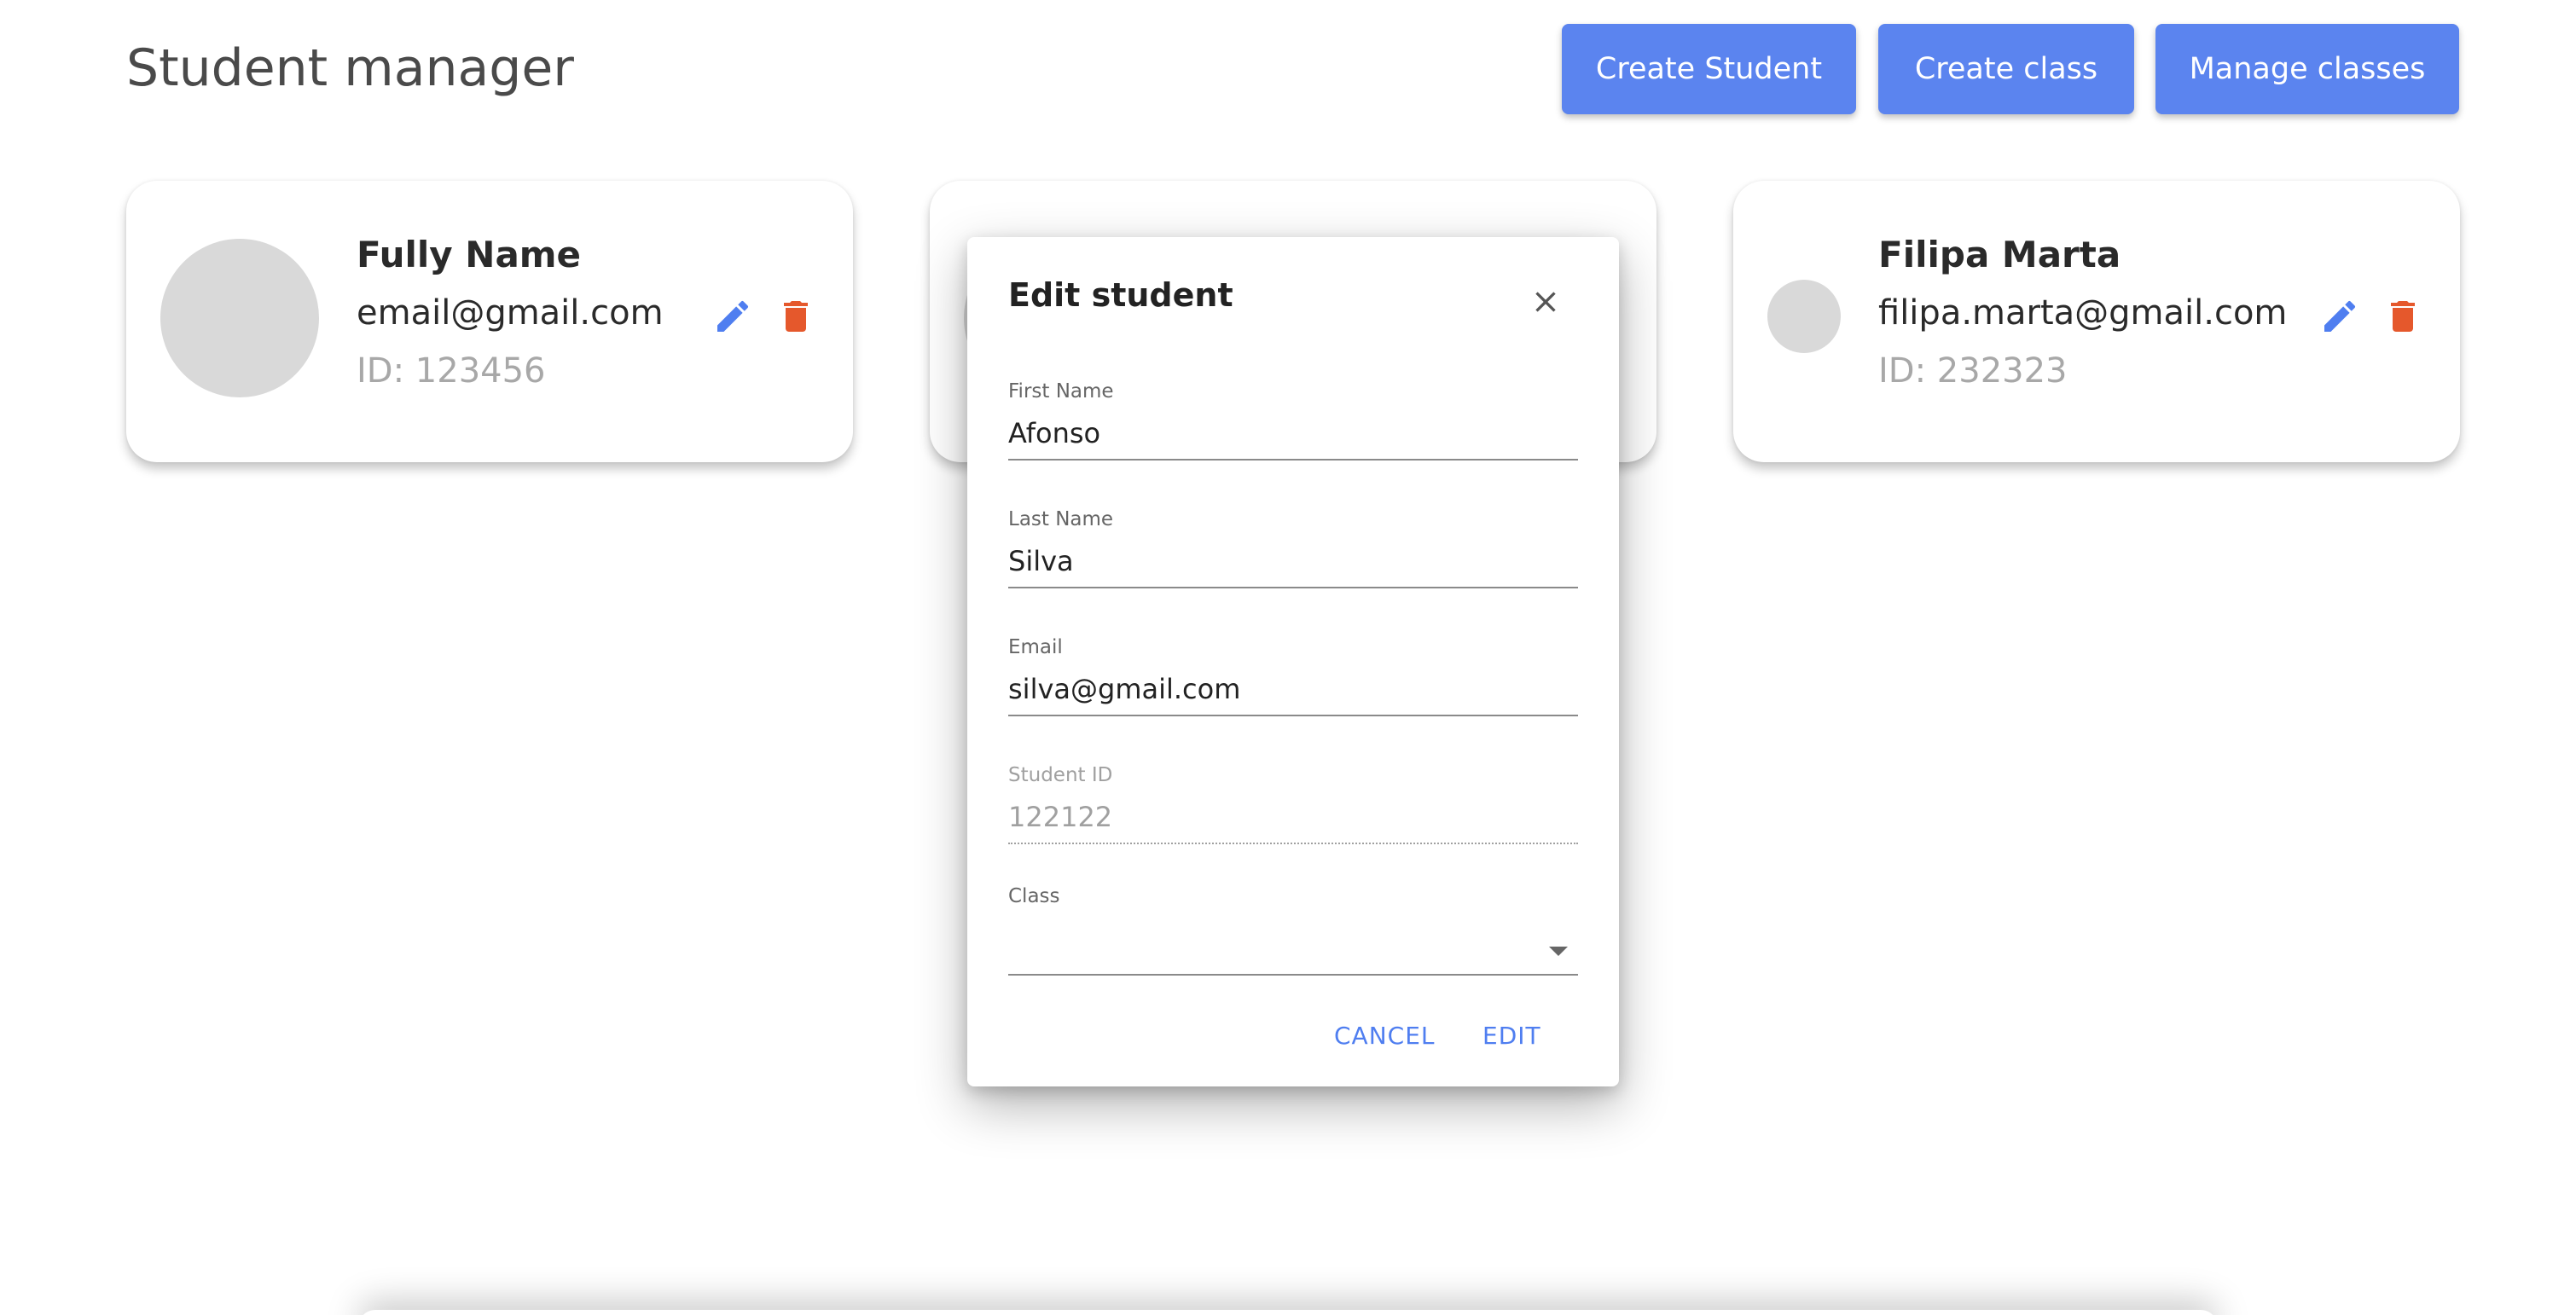 The height and width of the screenshot is (1315, 2576). What do you see at coordinates (1293, 434) in the screenshot?
I see `first-name-input` at bounding box center [1293, 434].